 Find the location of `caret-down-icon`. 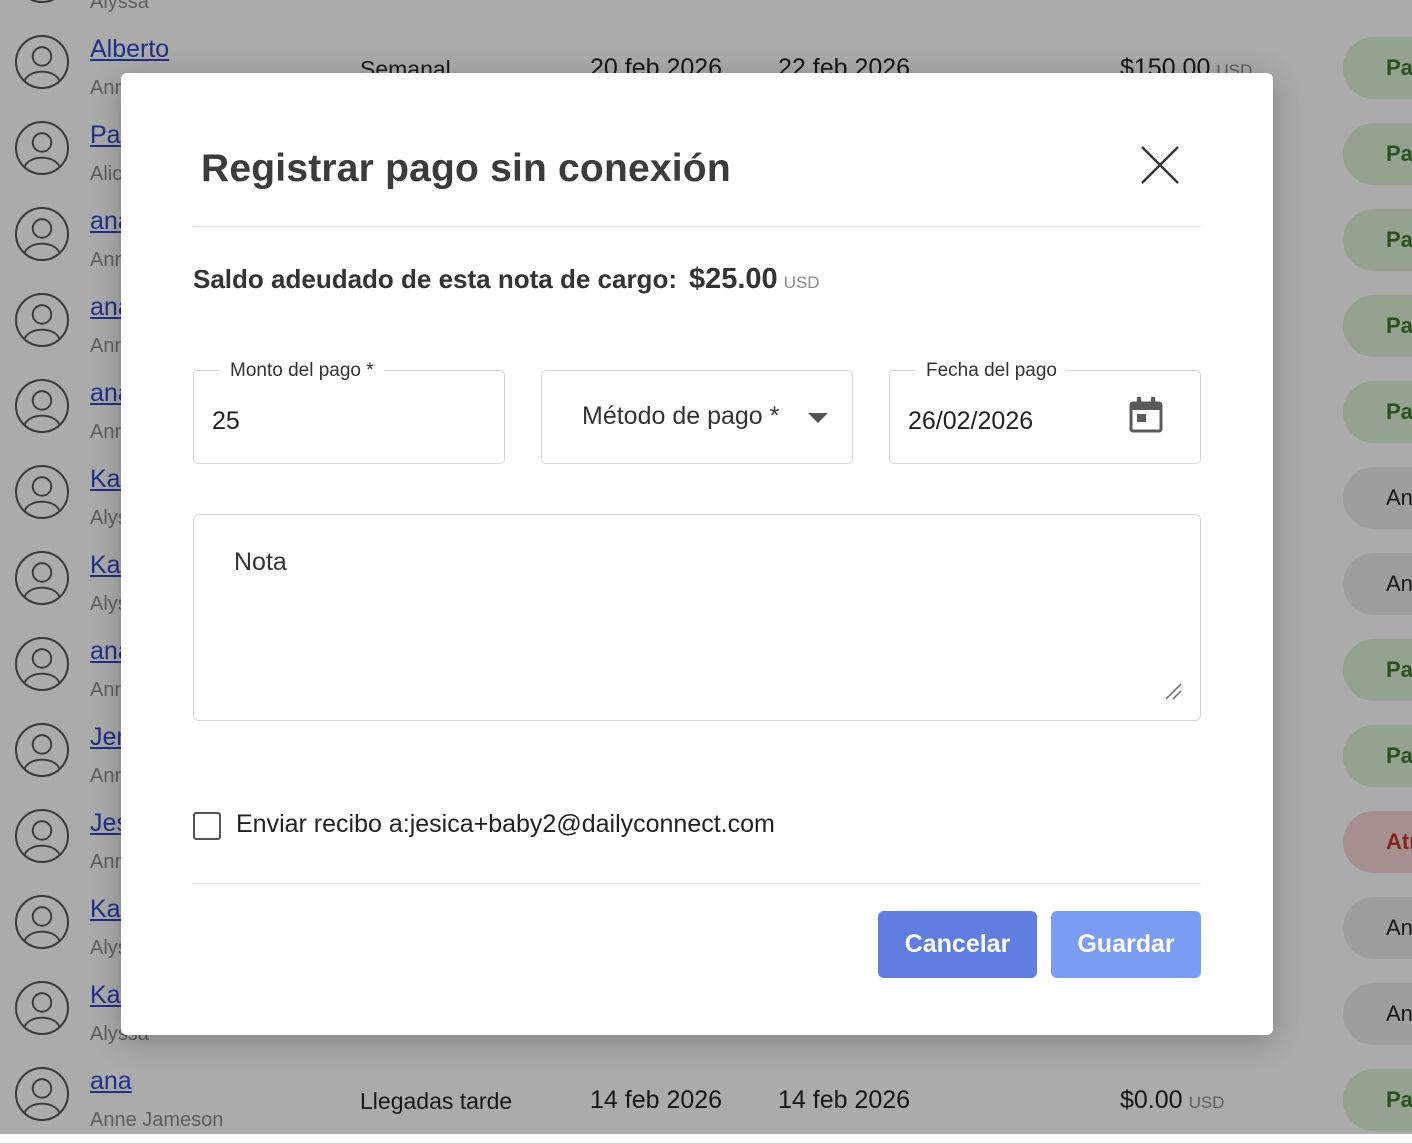

caret-down-icon is located at coordinates (818, 418).